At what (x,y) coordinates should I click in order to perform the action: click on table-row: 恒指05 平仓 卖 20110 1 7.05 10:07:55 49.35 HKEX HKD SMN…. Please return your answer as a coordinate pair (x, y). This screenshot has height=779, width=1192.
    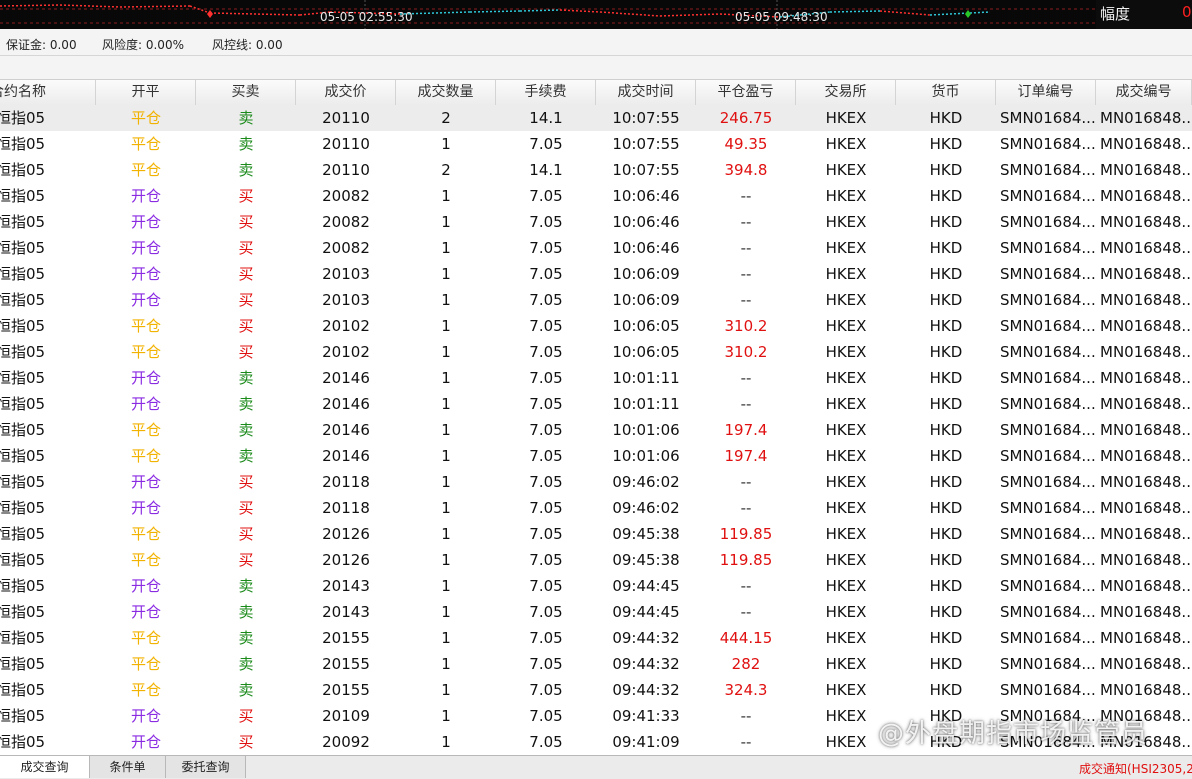
    Looking at the image, I should click on (596, 144).